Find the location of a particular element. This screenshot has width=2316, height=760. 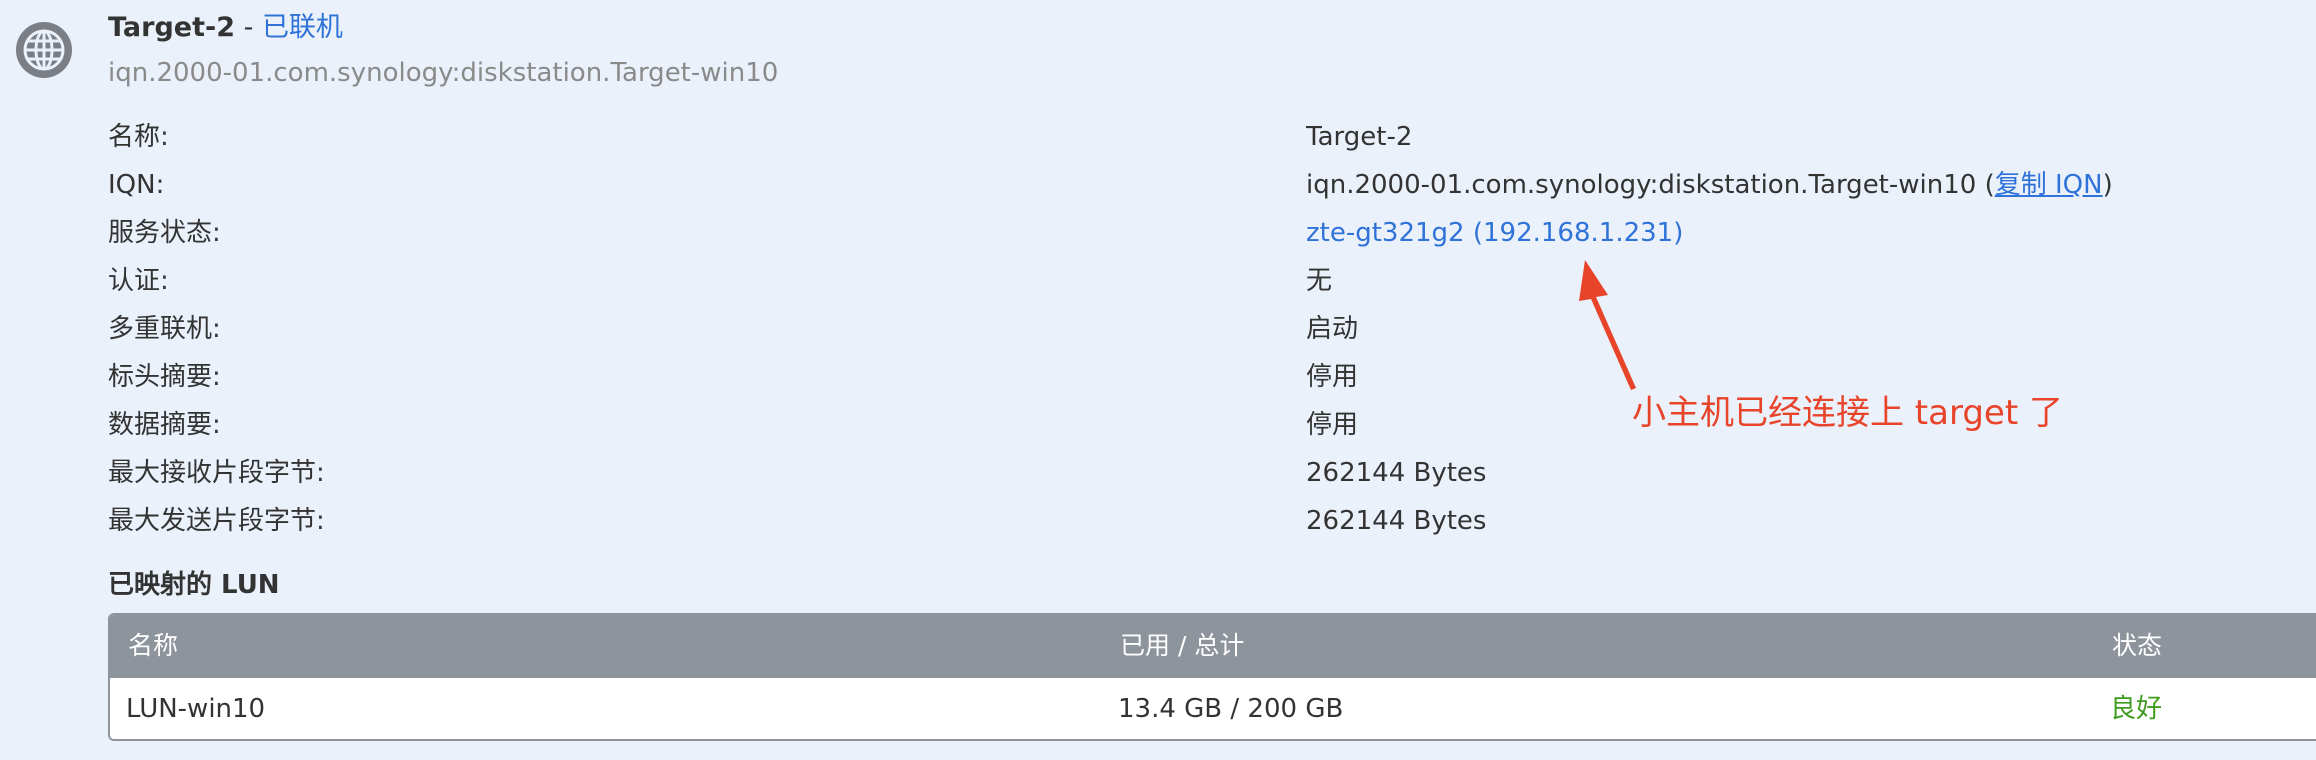

lun-table-header: 名称 已用 / 总计 状态 is located at coordinates (1213, 646).